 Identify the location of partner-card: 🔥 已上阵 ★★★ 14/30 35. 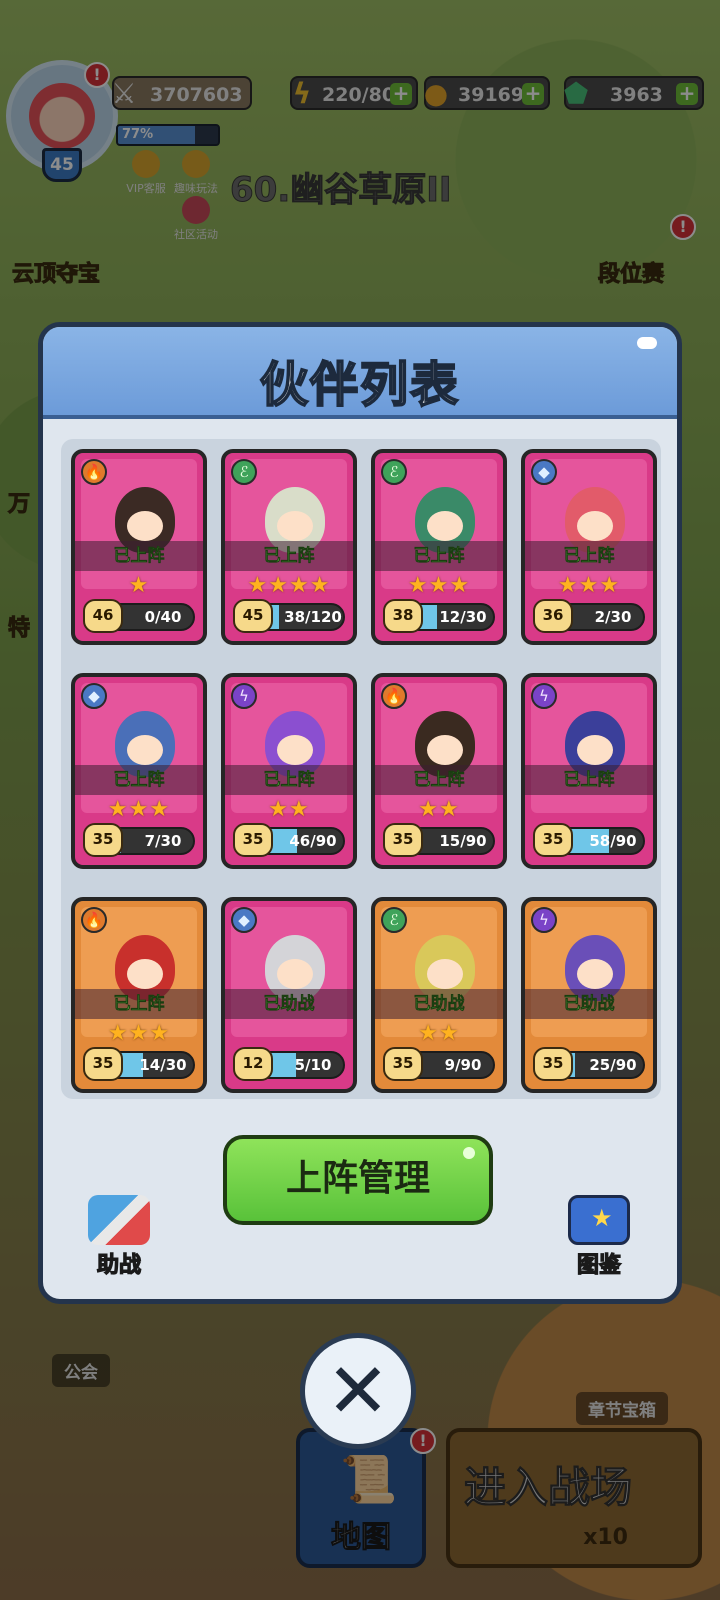
(139, 995).